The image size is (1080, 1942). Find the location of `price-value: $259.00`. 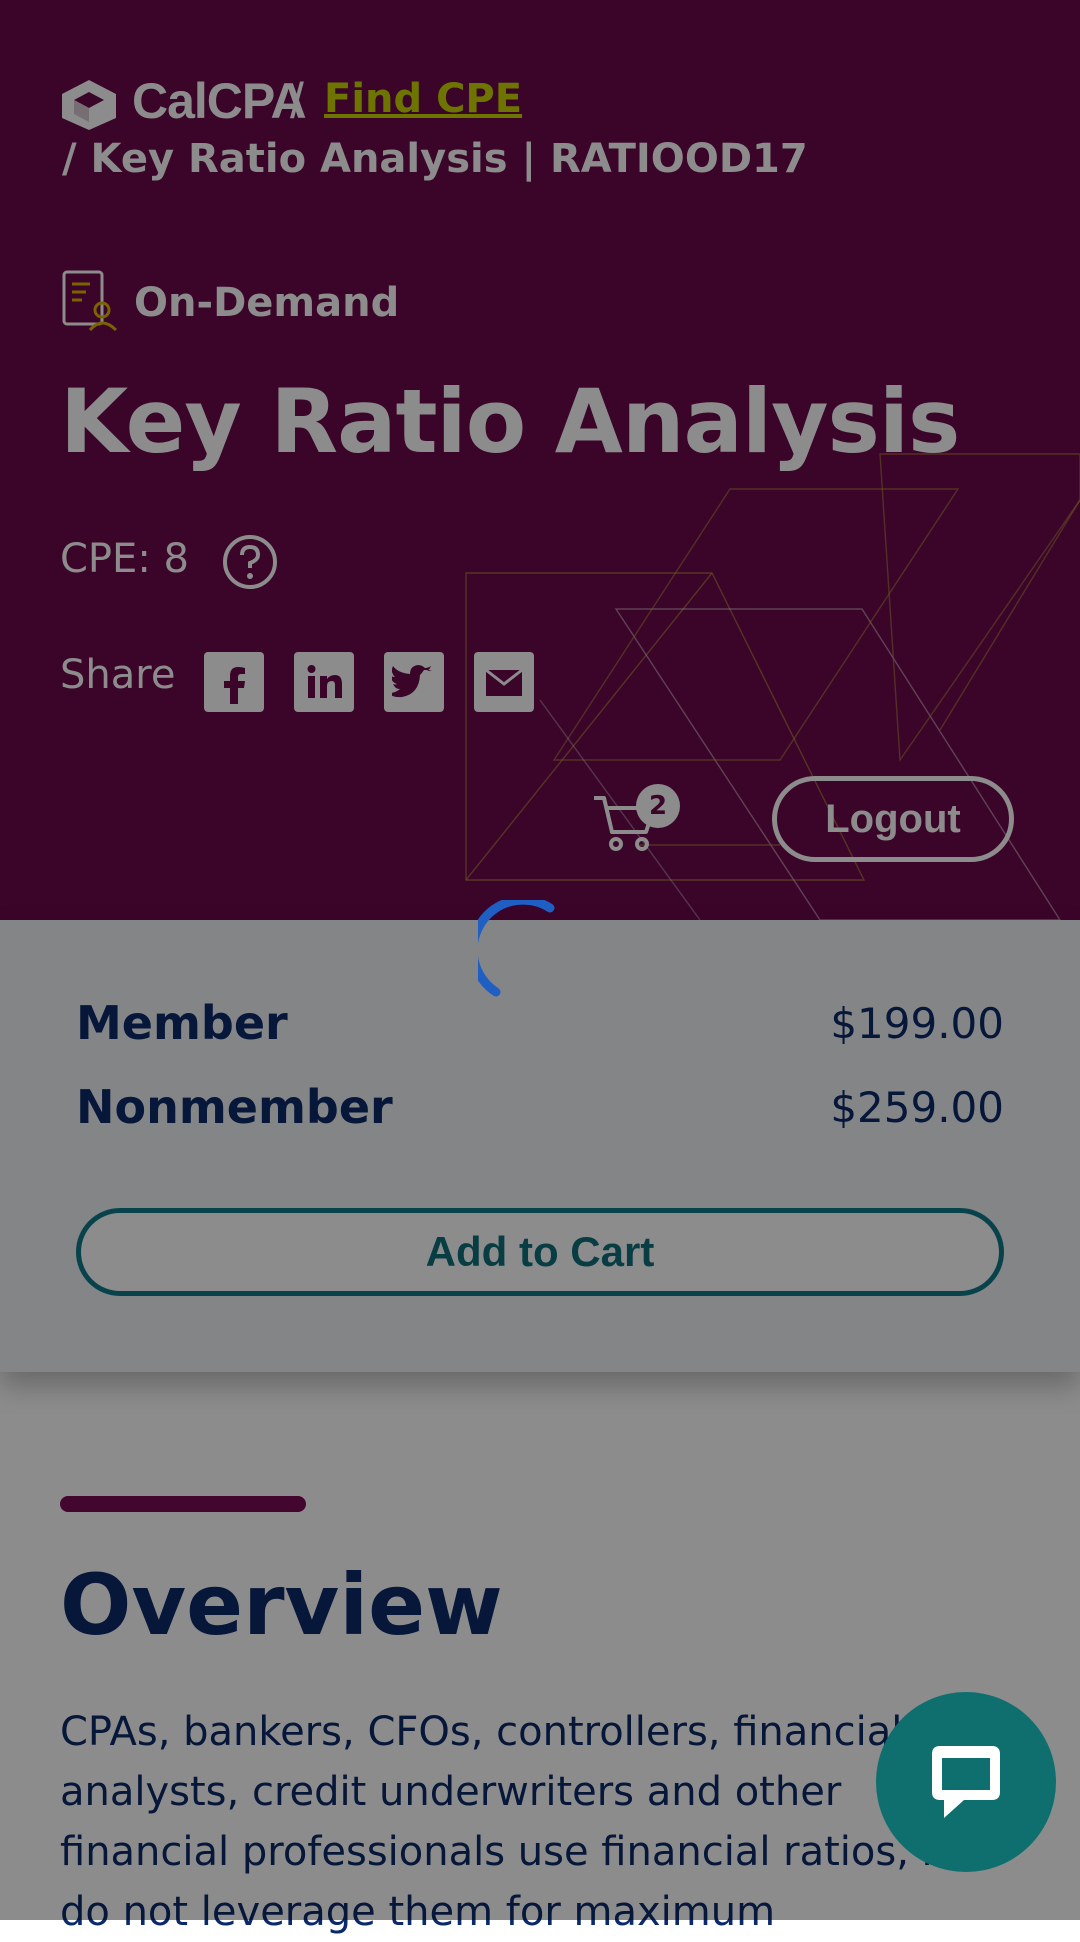

price-value: $259.00 is located at coordinates (917, 1107).